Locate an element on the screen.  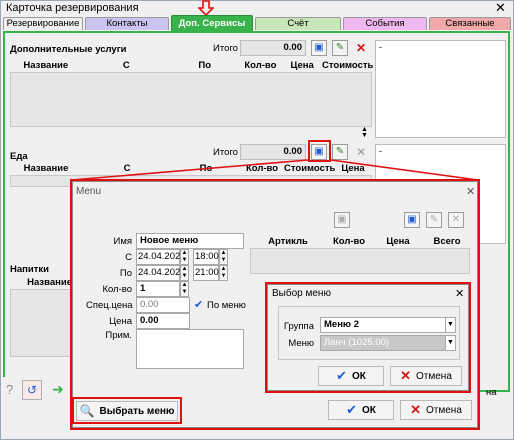
menu-items-grid-body is located at coordinates (360, 261).